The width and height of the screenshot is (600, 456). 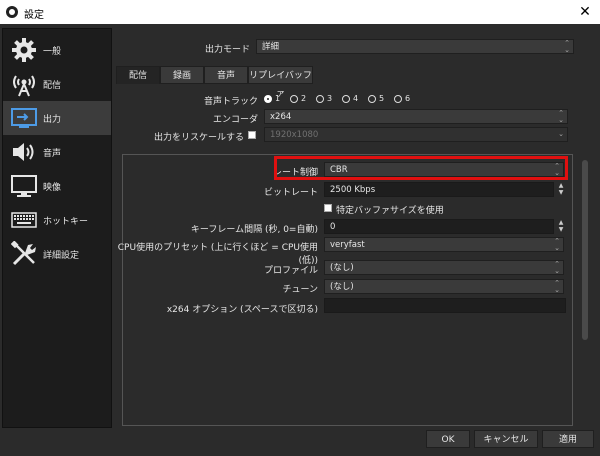 I want to click on keyboard-icon, so click(x=24, y=220).